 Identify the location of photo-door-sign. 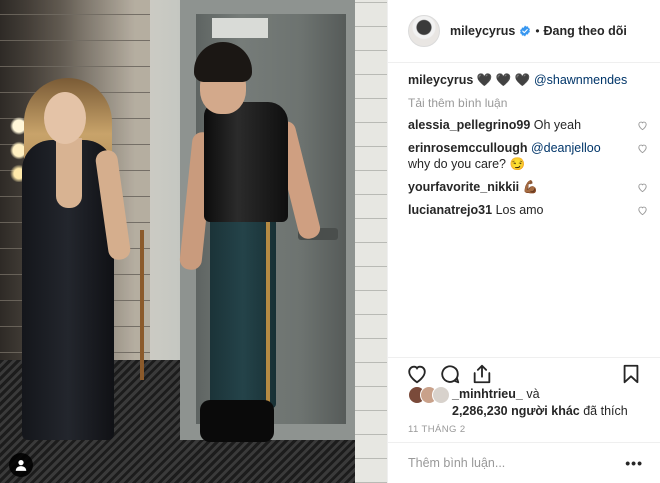
(240, 28).